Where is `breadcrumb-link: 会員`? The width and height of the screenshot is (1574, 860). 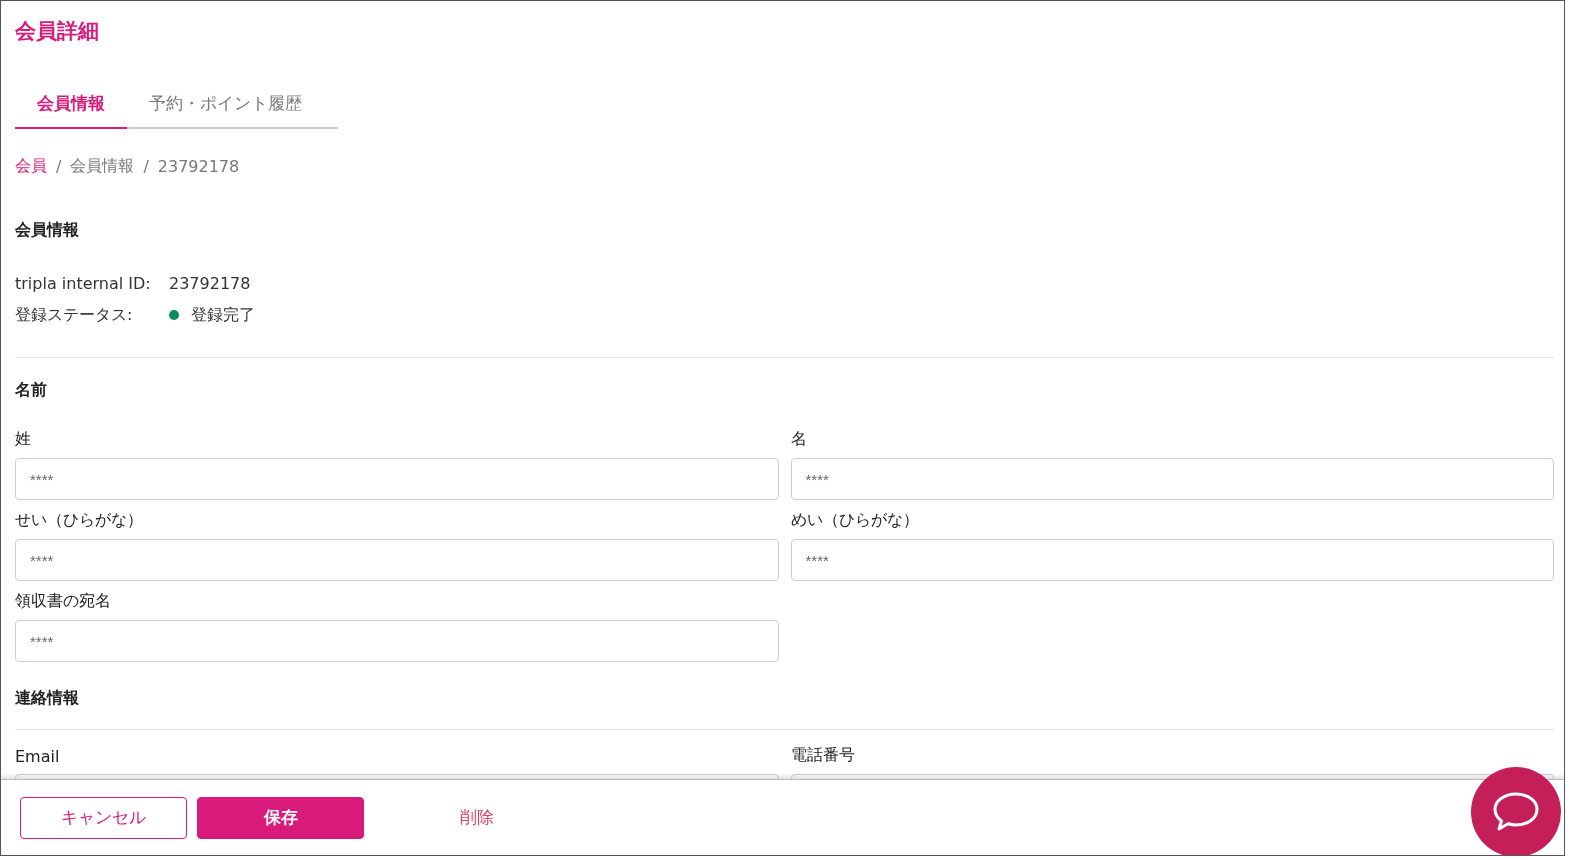
breadcrumb-link: 会員 is located at coordinates (31, 166).